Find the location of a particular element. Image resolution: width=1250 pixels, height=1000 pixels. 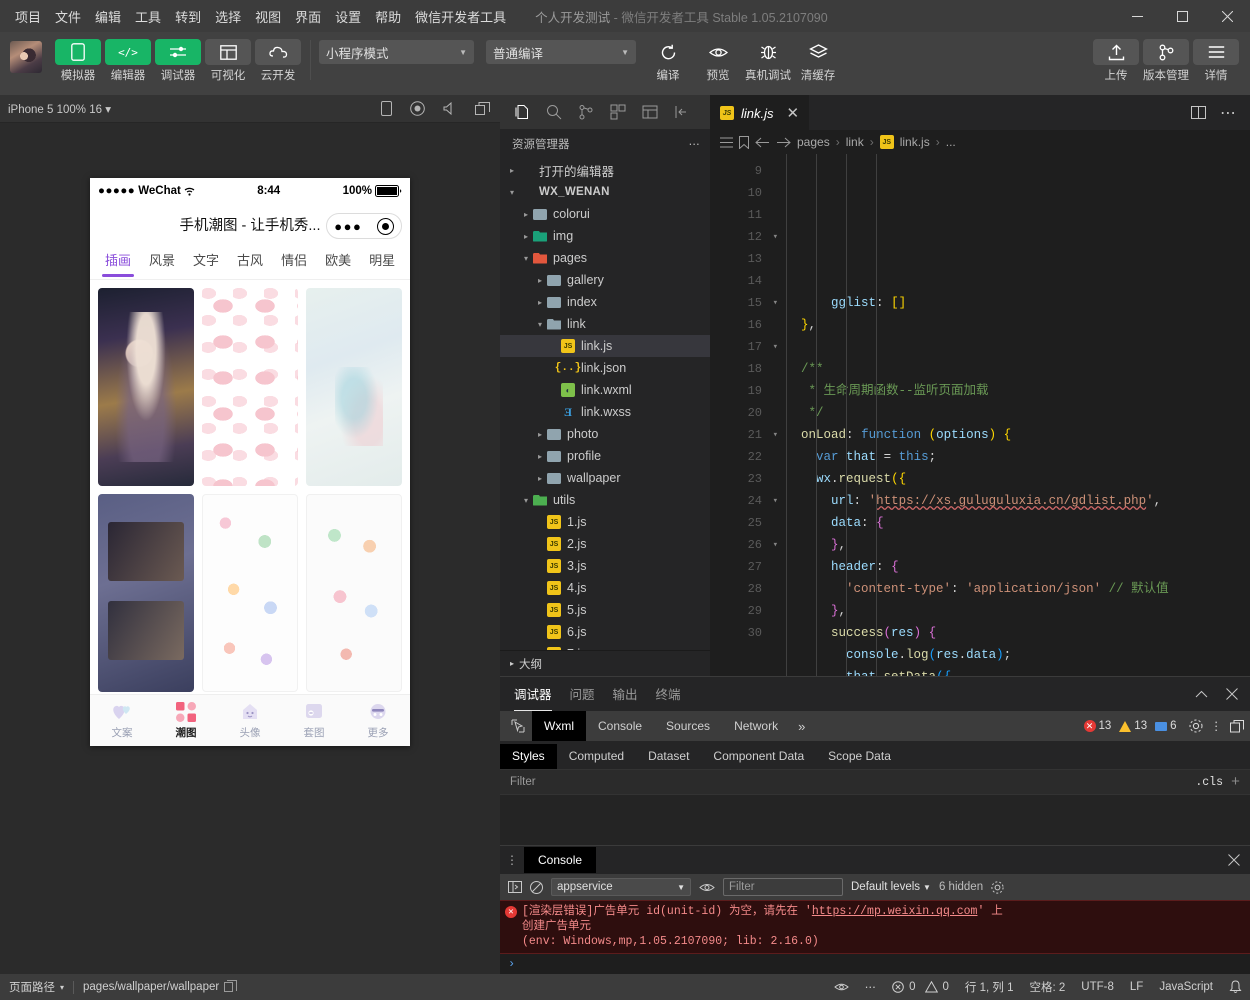

menu-item-8: 设置 is located at coordinates (348, 16).